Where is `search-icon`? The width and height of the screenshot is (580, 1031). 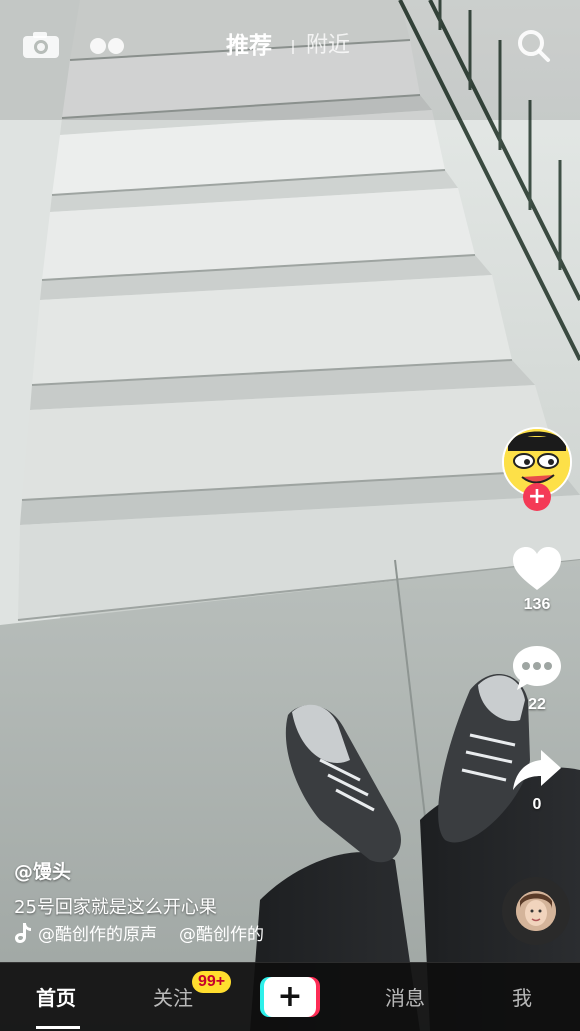 search-icon is located at coordinates (534, 46).